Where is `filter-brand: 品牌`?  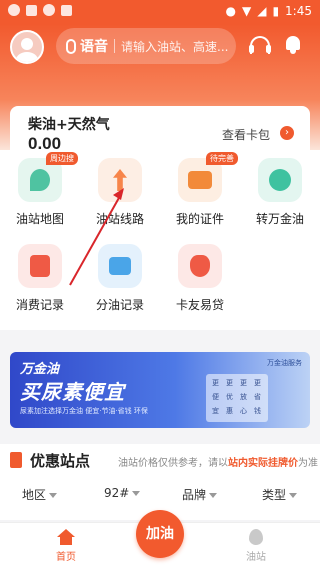
filter-brand: 品牌 is located at coordinates (200, 494).